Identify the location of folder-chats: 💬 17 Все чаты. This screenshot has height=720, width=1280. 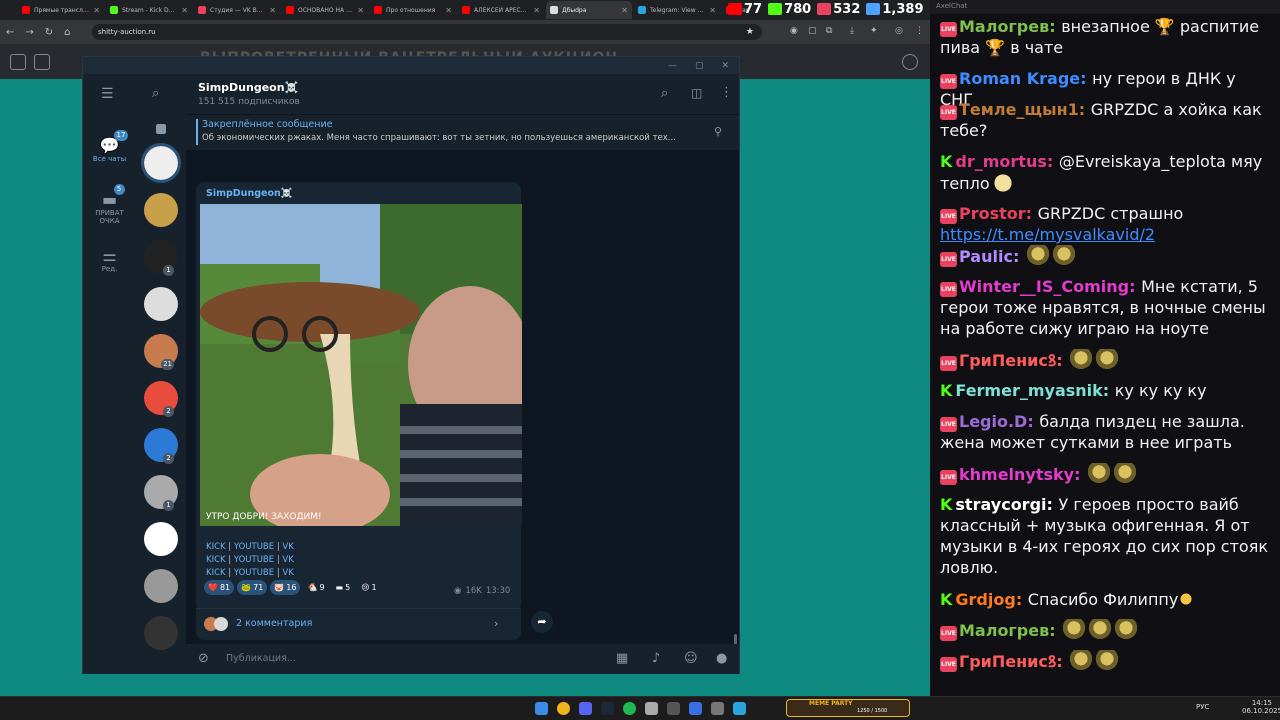
(109, 146).